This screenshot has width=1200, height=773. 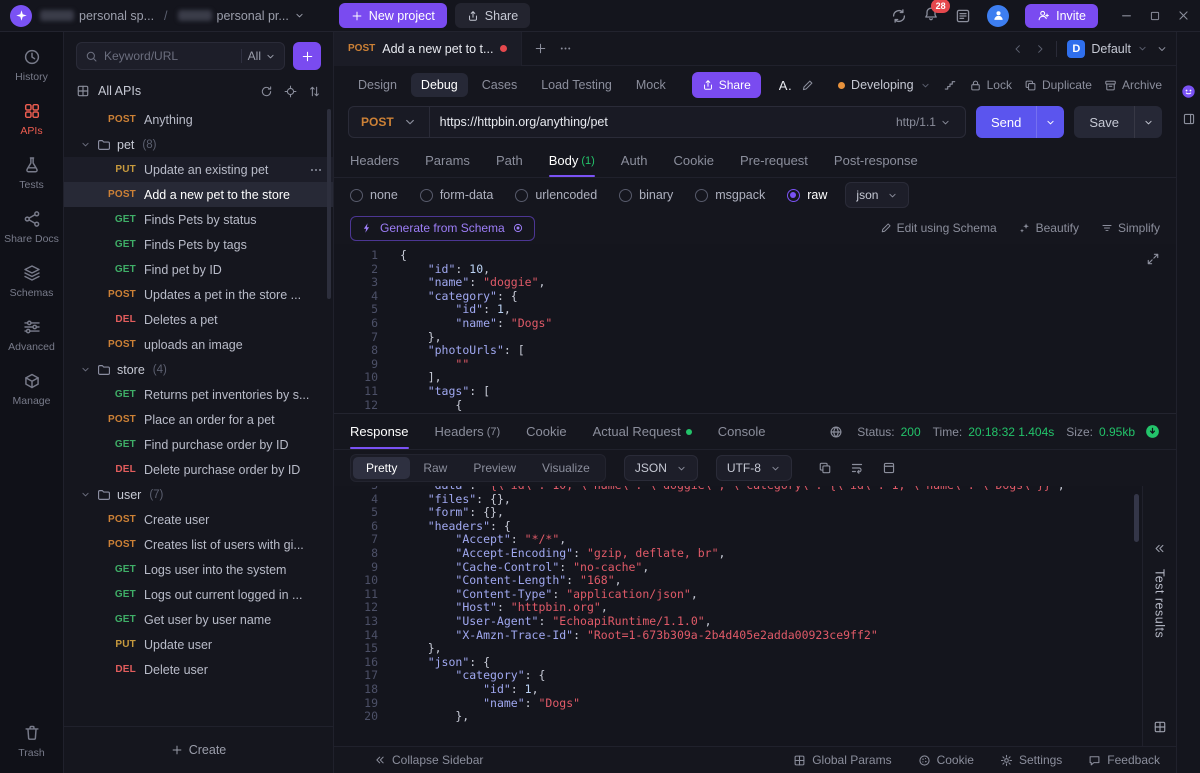 I want to click on beautify-button: Beautify, so click(x=1049, y=228).